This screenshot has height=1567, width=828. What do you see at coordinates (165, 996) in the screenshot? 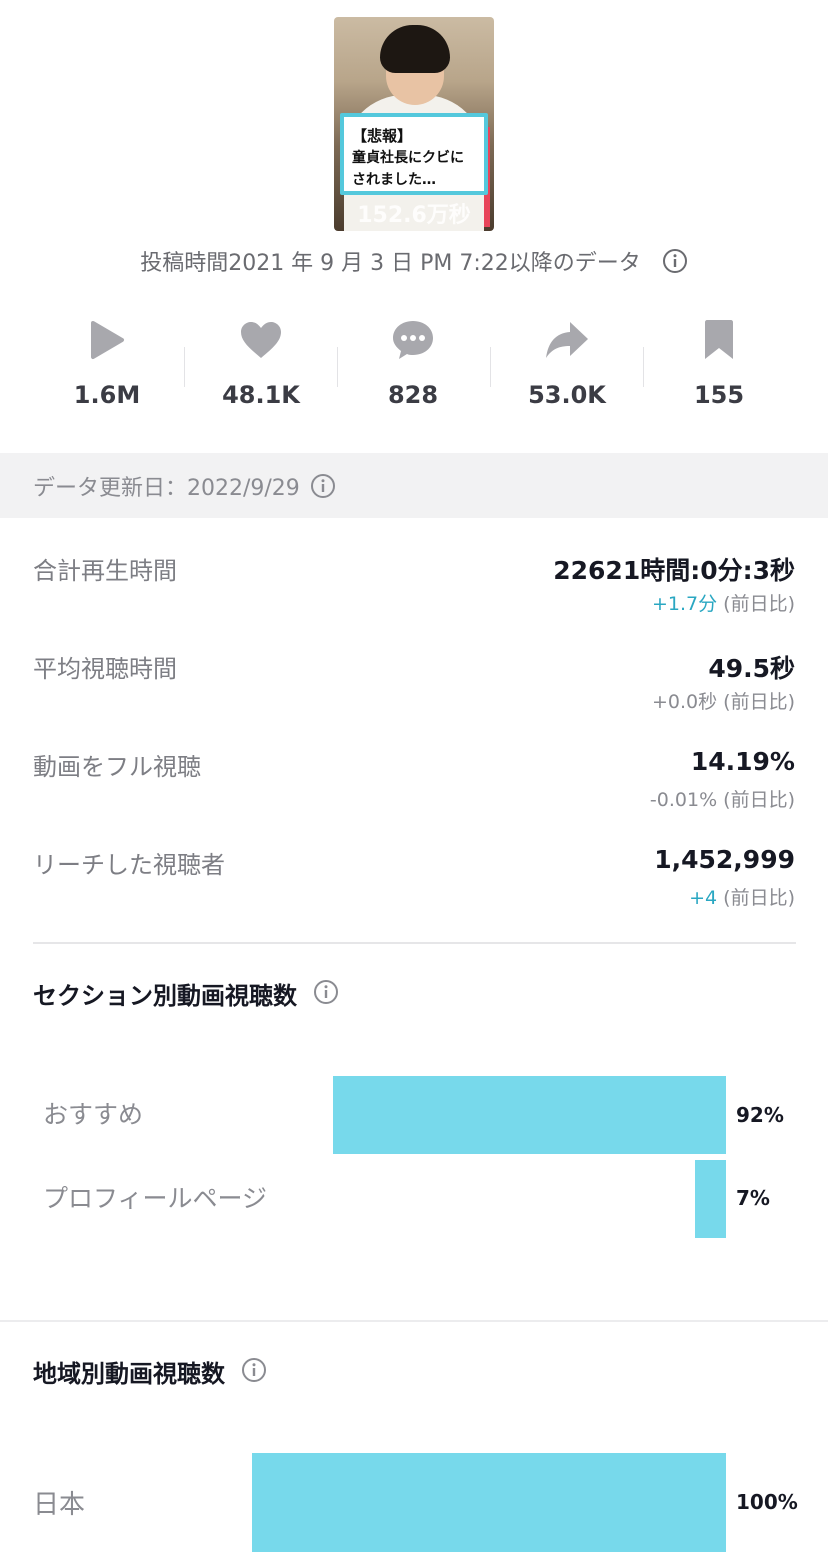
I see `section-views-title-text: セクション別動画視聴数` at bounding box center [165, 996].